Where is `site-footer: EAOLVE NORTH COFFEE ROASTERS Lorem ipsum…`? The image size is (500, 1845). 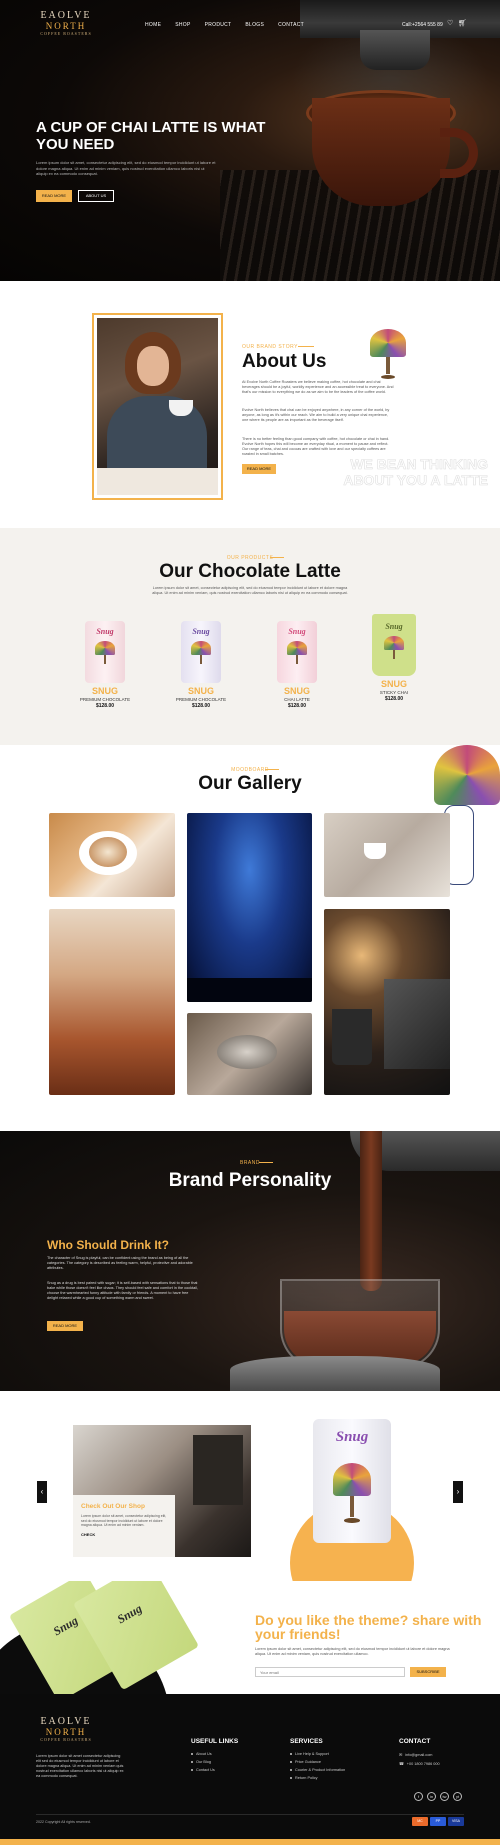
site-footer: EAOLVE NORTH COFFEE ROASTERS Lorem ipsum… is located at coordinates (250, 1769).